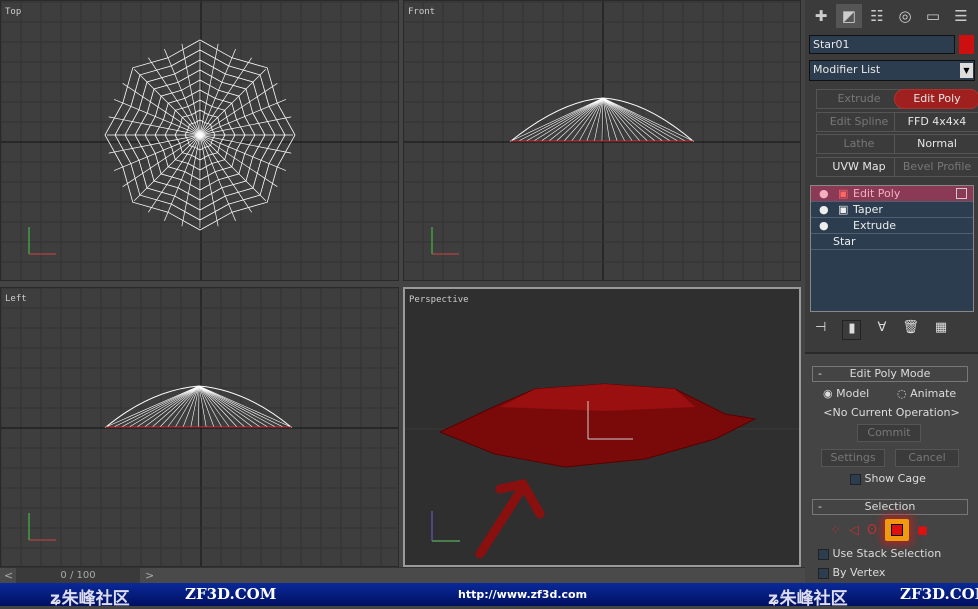 This screenshot has height=609, width=978. Describe the element at coordinates (887, 553) in the screenshot. I see `use-stack-selection-label: Use Stack Selection` at that location.